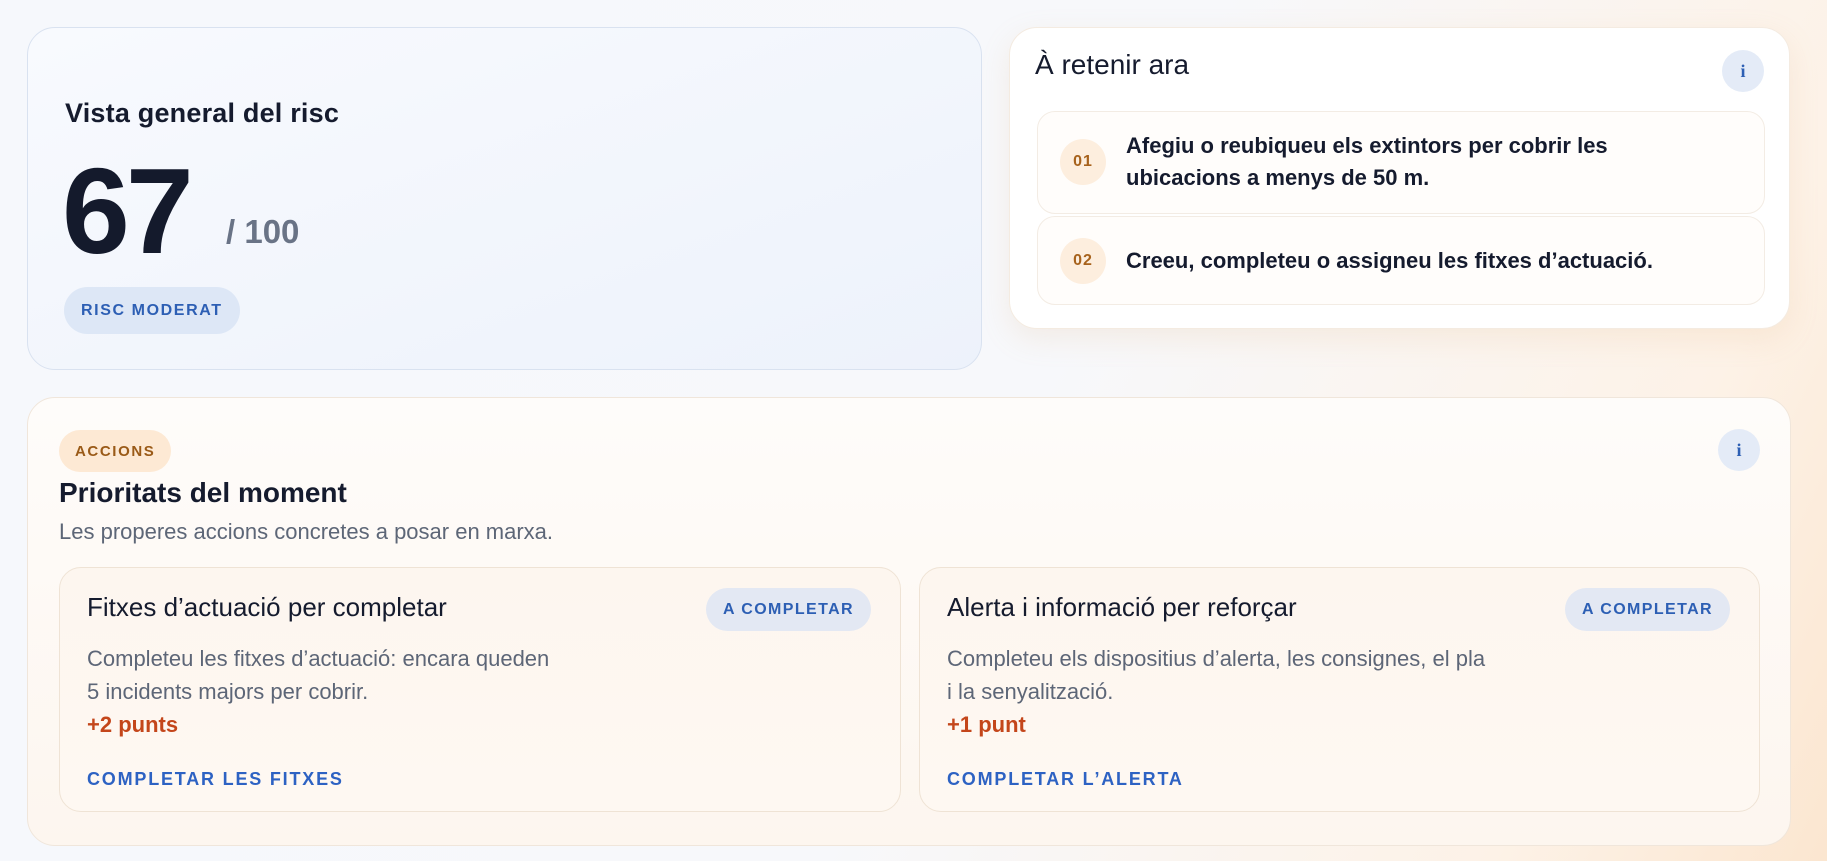 This screenshot has width=1827, height=861. I want to click on risk-score-max: / 100, so click(263, 231).